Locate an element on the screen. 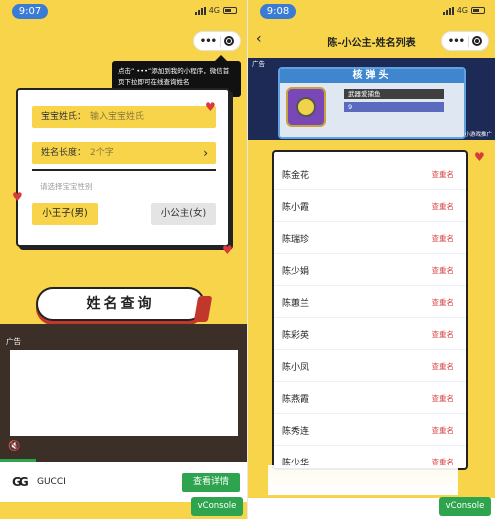  game-ad-banner: 广告 核弹头 武器爱捕鱼 9 小游戏推广 is located at coordinates (371, 99).